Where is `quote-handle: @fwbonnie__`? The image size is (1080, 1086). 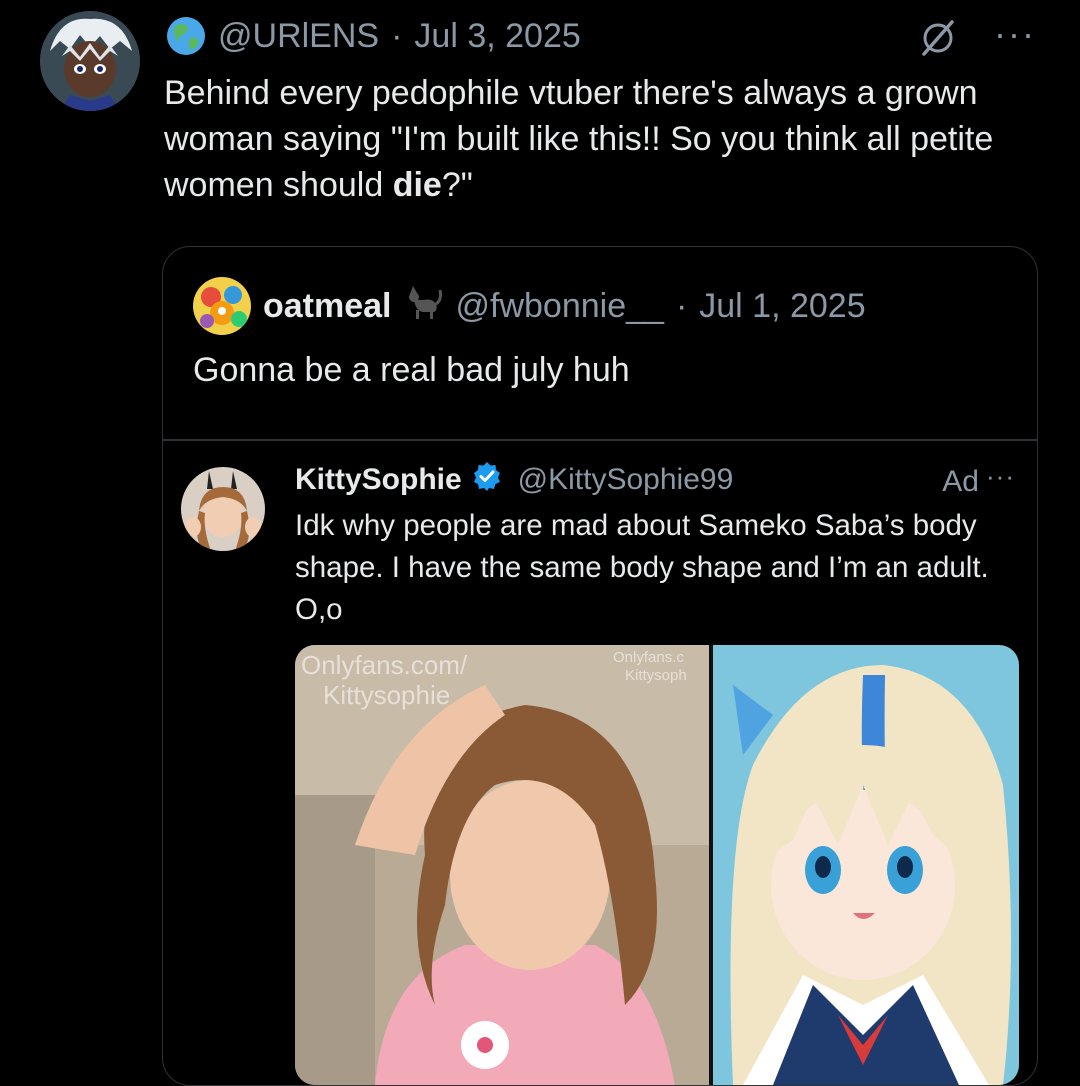
quote-handle: @fwbonnie__ is located at coordinates (560, 306).